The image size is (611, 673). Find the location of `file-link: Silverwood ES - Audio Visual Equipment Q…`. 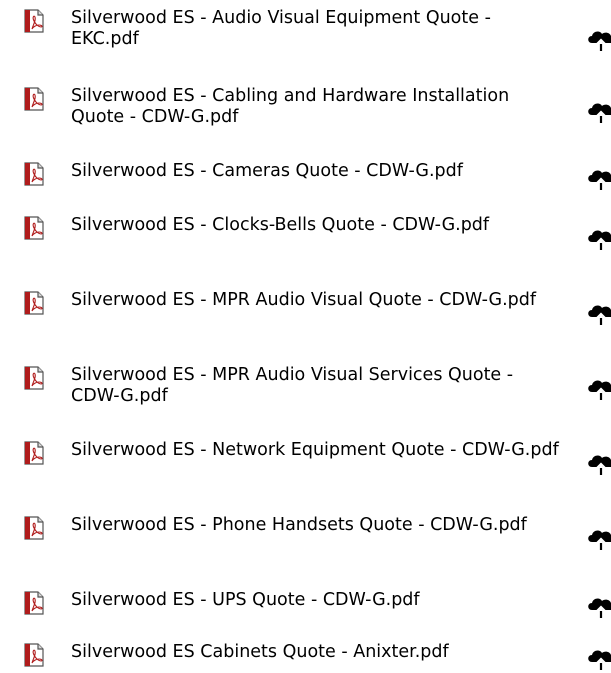

file-link: Silverwood ES - Audio Visual Equipment Q… is located at coordinates (315, 29).